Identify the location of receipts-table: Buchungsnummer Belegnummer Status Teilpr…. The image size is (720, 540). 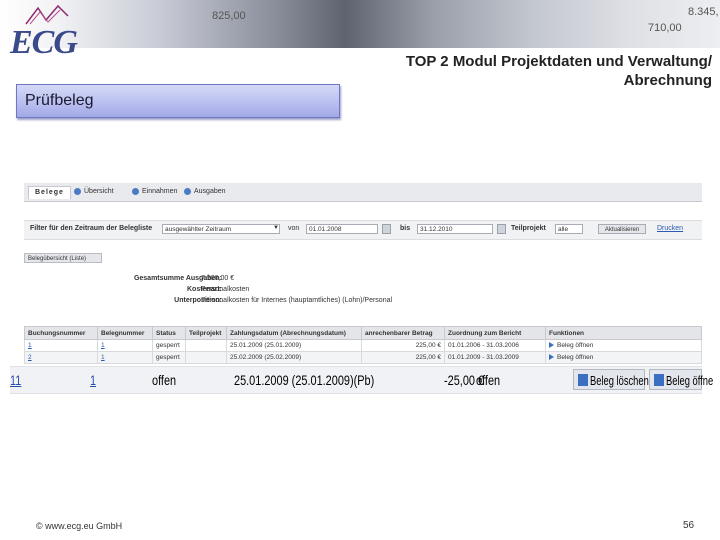
(363, 345).